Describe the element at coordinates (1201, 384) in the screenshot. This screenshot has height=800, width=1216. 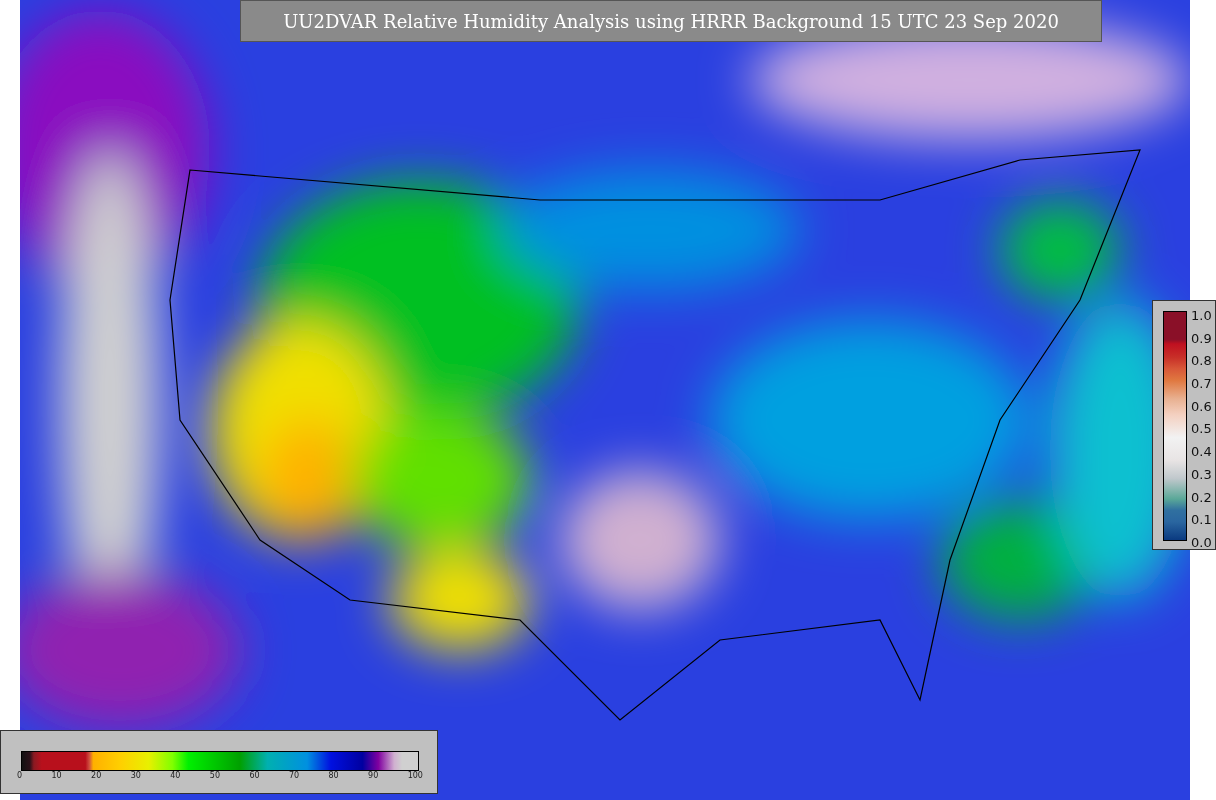
I see `tick-label: 0.7` at that location.